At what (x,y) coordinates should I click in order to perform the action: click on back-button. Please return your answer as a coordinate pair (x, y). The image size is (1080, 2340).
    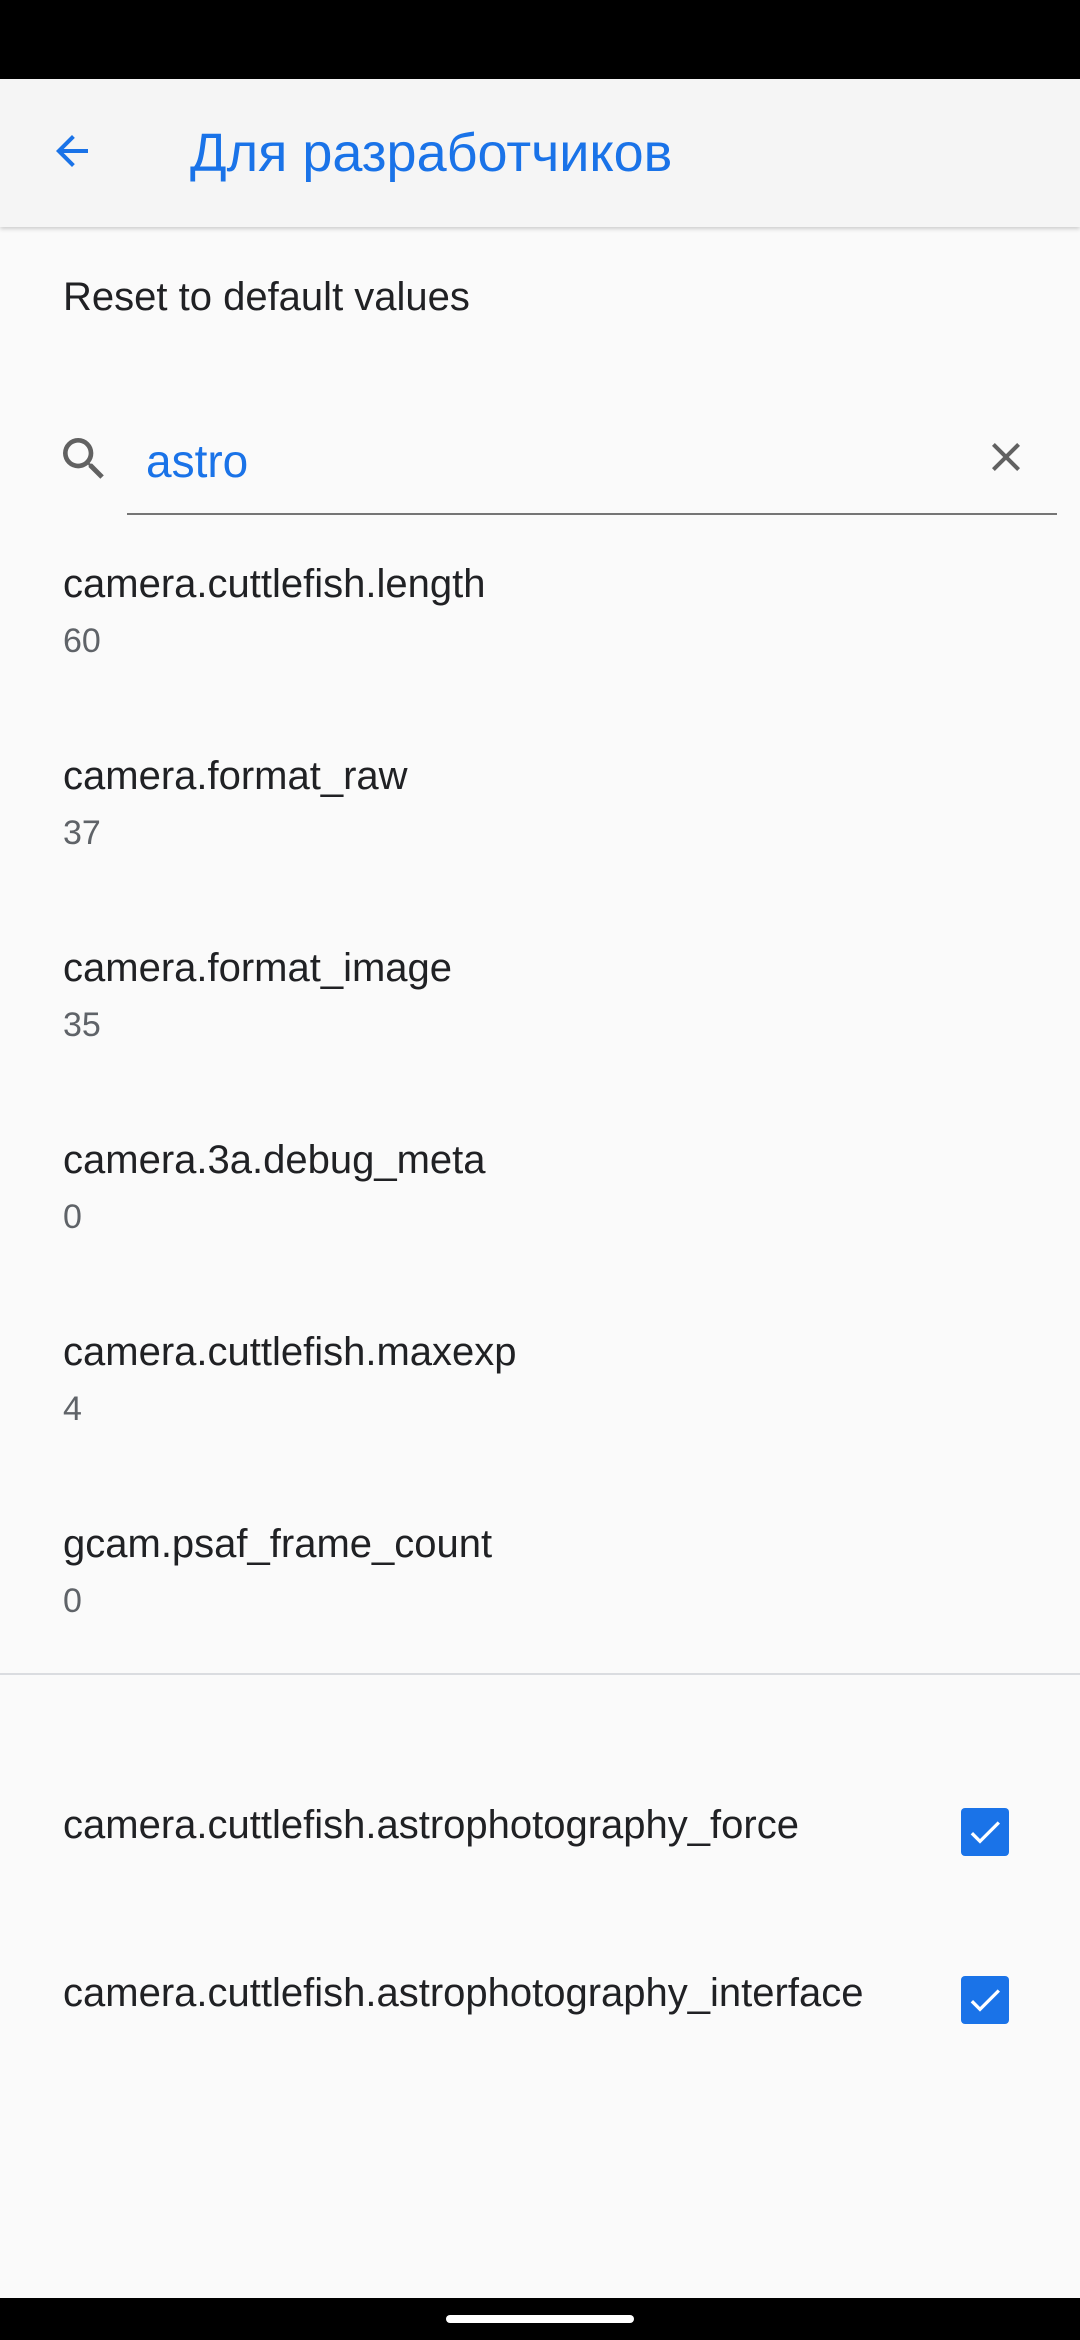
    Looking at the image, I should click on (72, 153).